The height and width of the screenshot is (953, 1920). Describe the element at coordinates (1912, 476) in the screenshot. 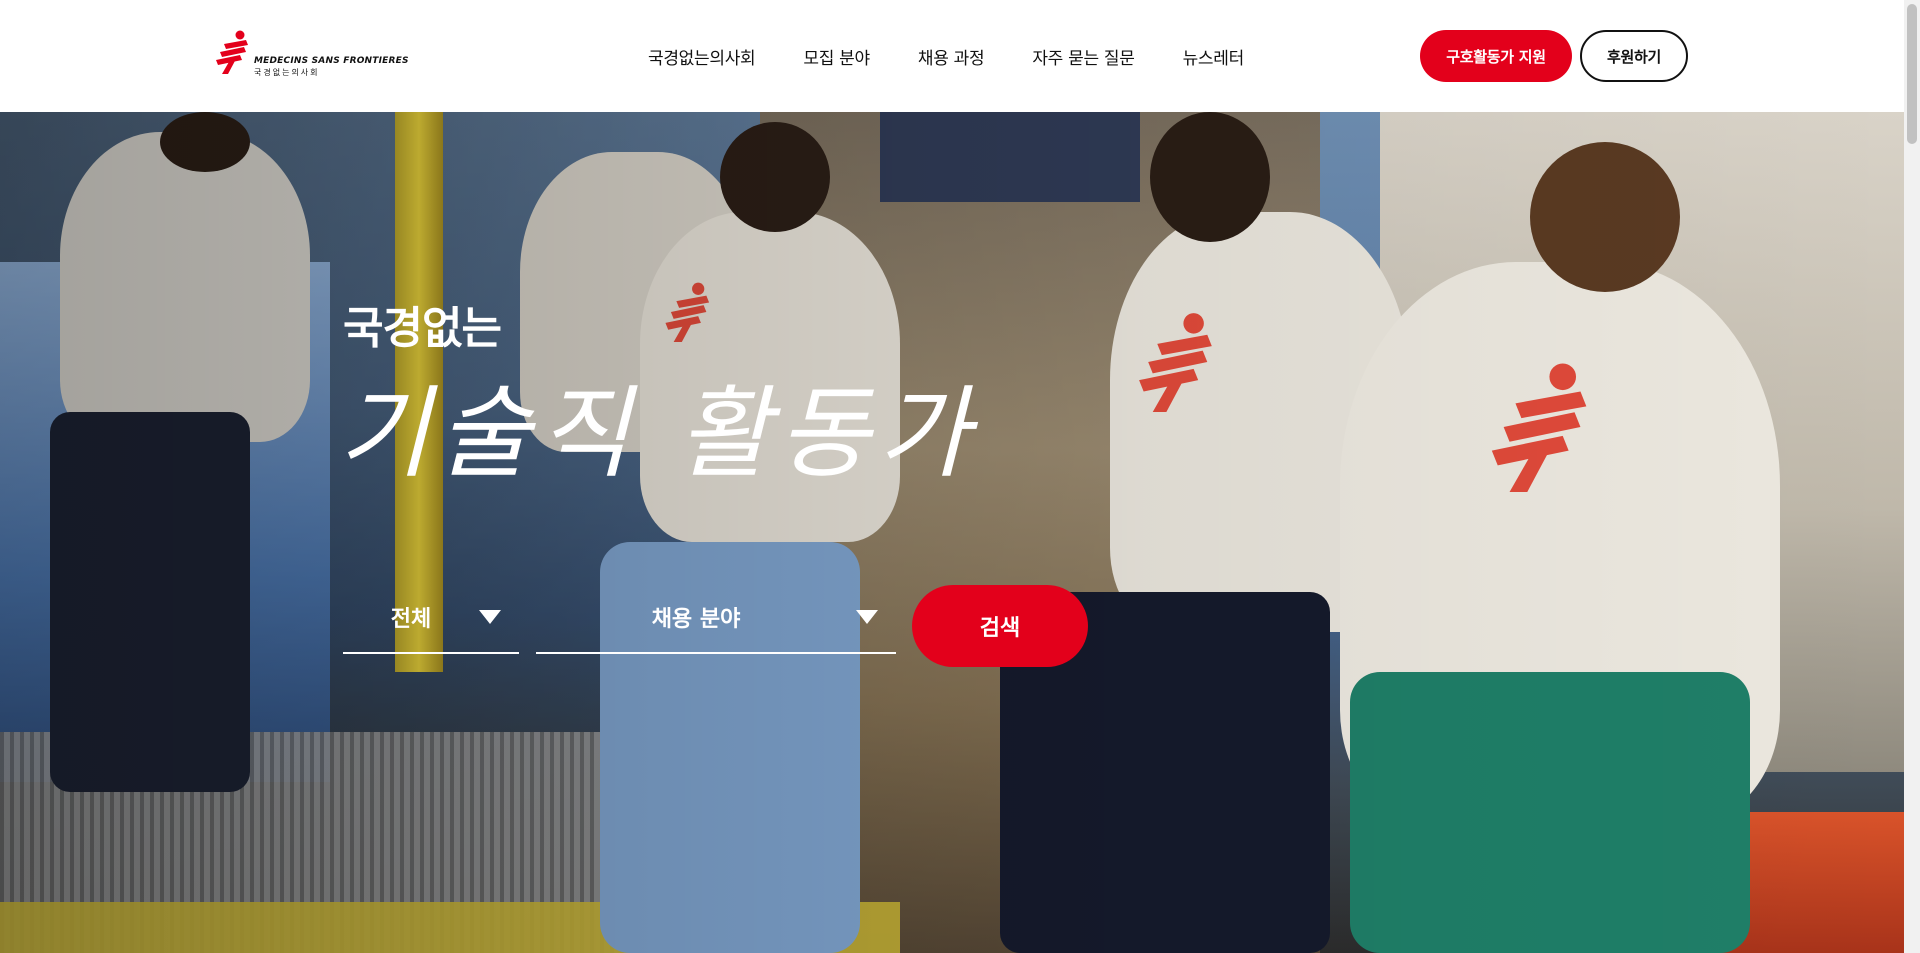

I see `page-scrollbar` at that location.